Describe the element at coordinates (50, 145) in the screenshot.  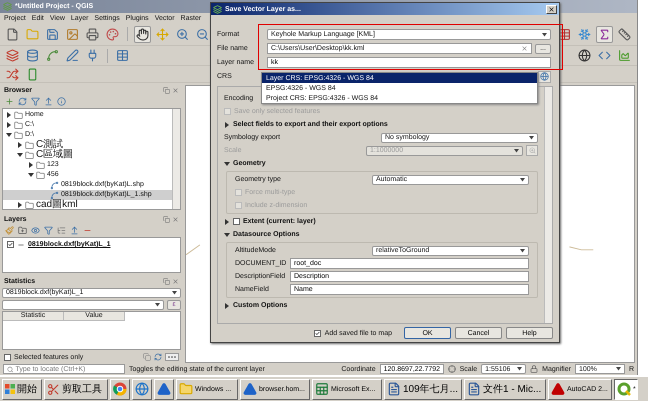
I see `tree-item: C測試` at that location.